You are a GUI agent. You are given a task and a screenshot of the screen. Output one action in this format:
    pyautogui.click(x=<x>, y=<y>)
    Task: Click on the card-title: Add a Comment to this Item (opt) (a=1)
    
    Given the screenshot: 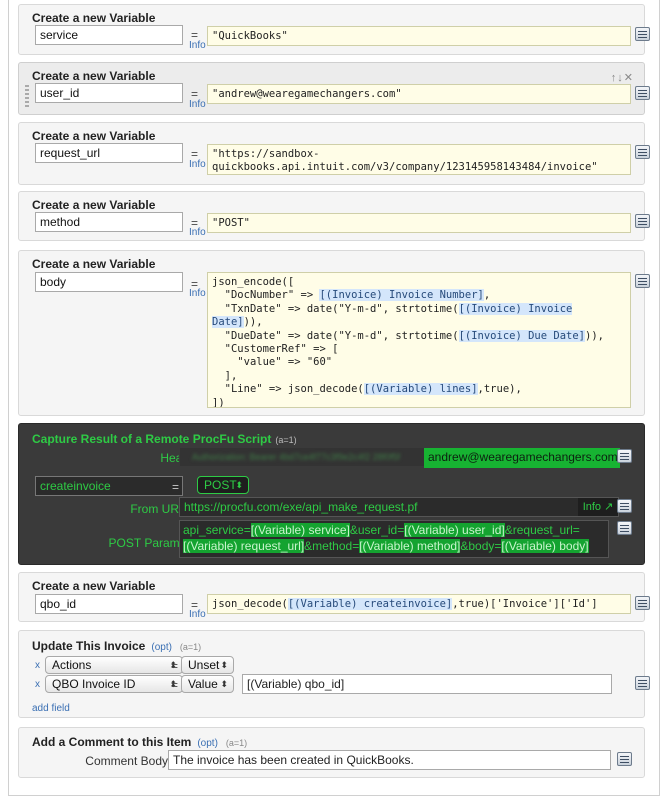 What is the action you would take?
    pyautogui.click(x=139, y=742)
    